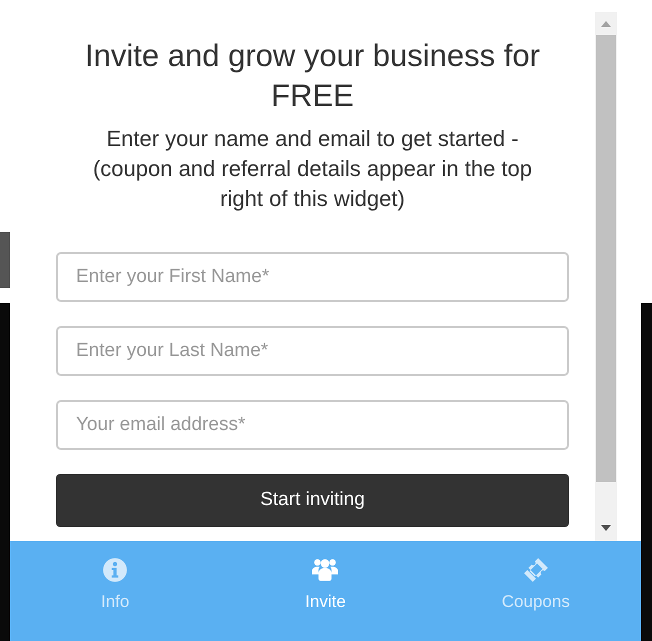 The width and height of the screenshot is (652, 641). Describe the element at coordinates (606, 528) in the screenshot. I see `scroll-down-icon` at that location.